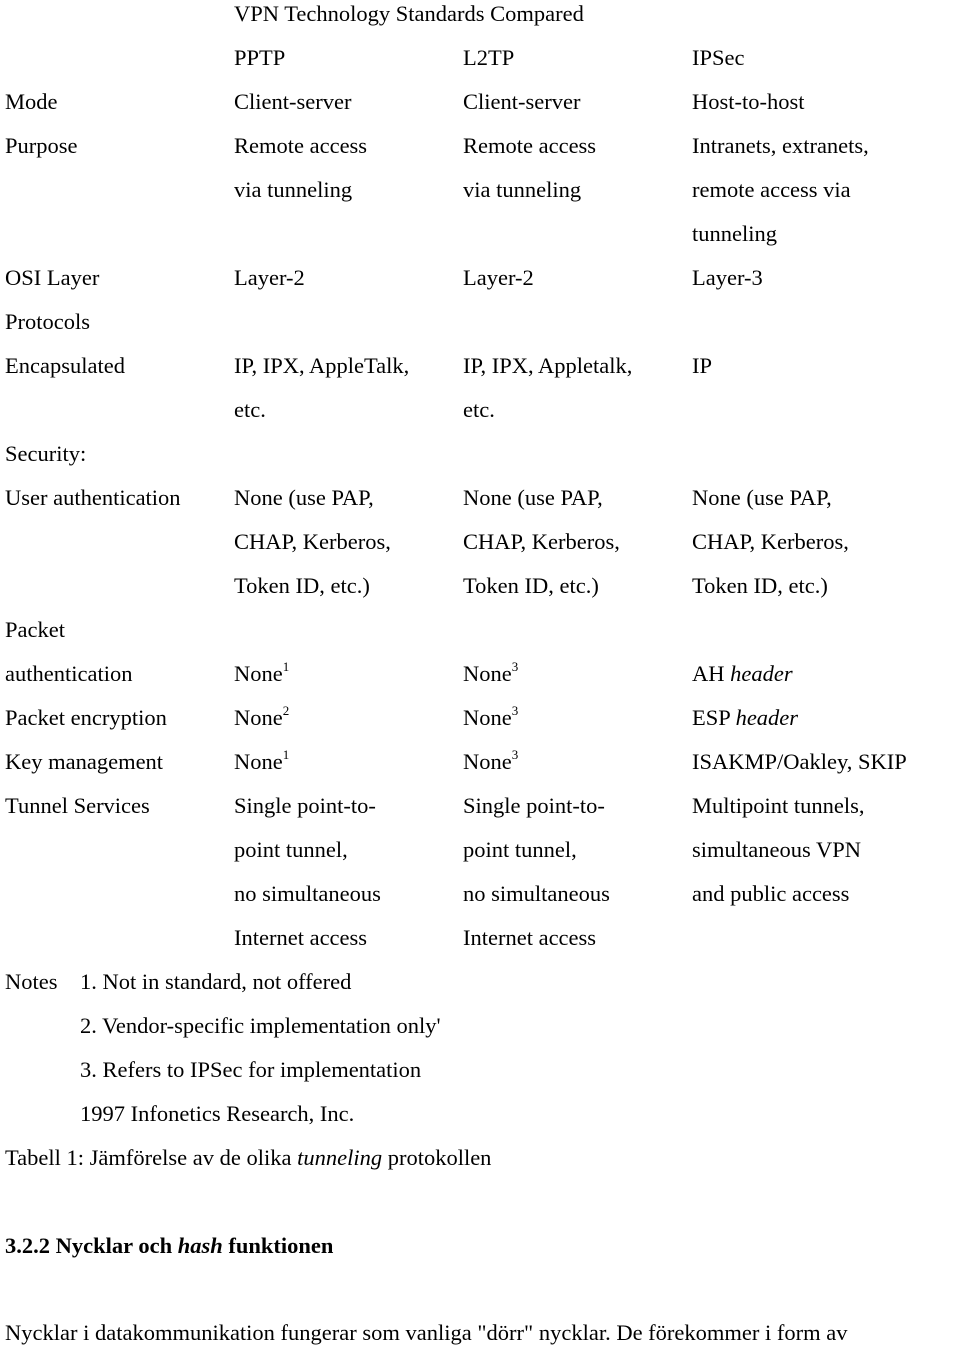 This screenshot has width=960, height=1346. Describe the element at coordinates (489, 57) in the screenshot. I see `column-header-l2tp: L2TP` at that location.